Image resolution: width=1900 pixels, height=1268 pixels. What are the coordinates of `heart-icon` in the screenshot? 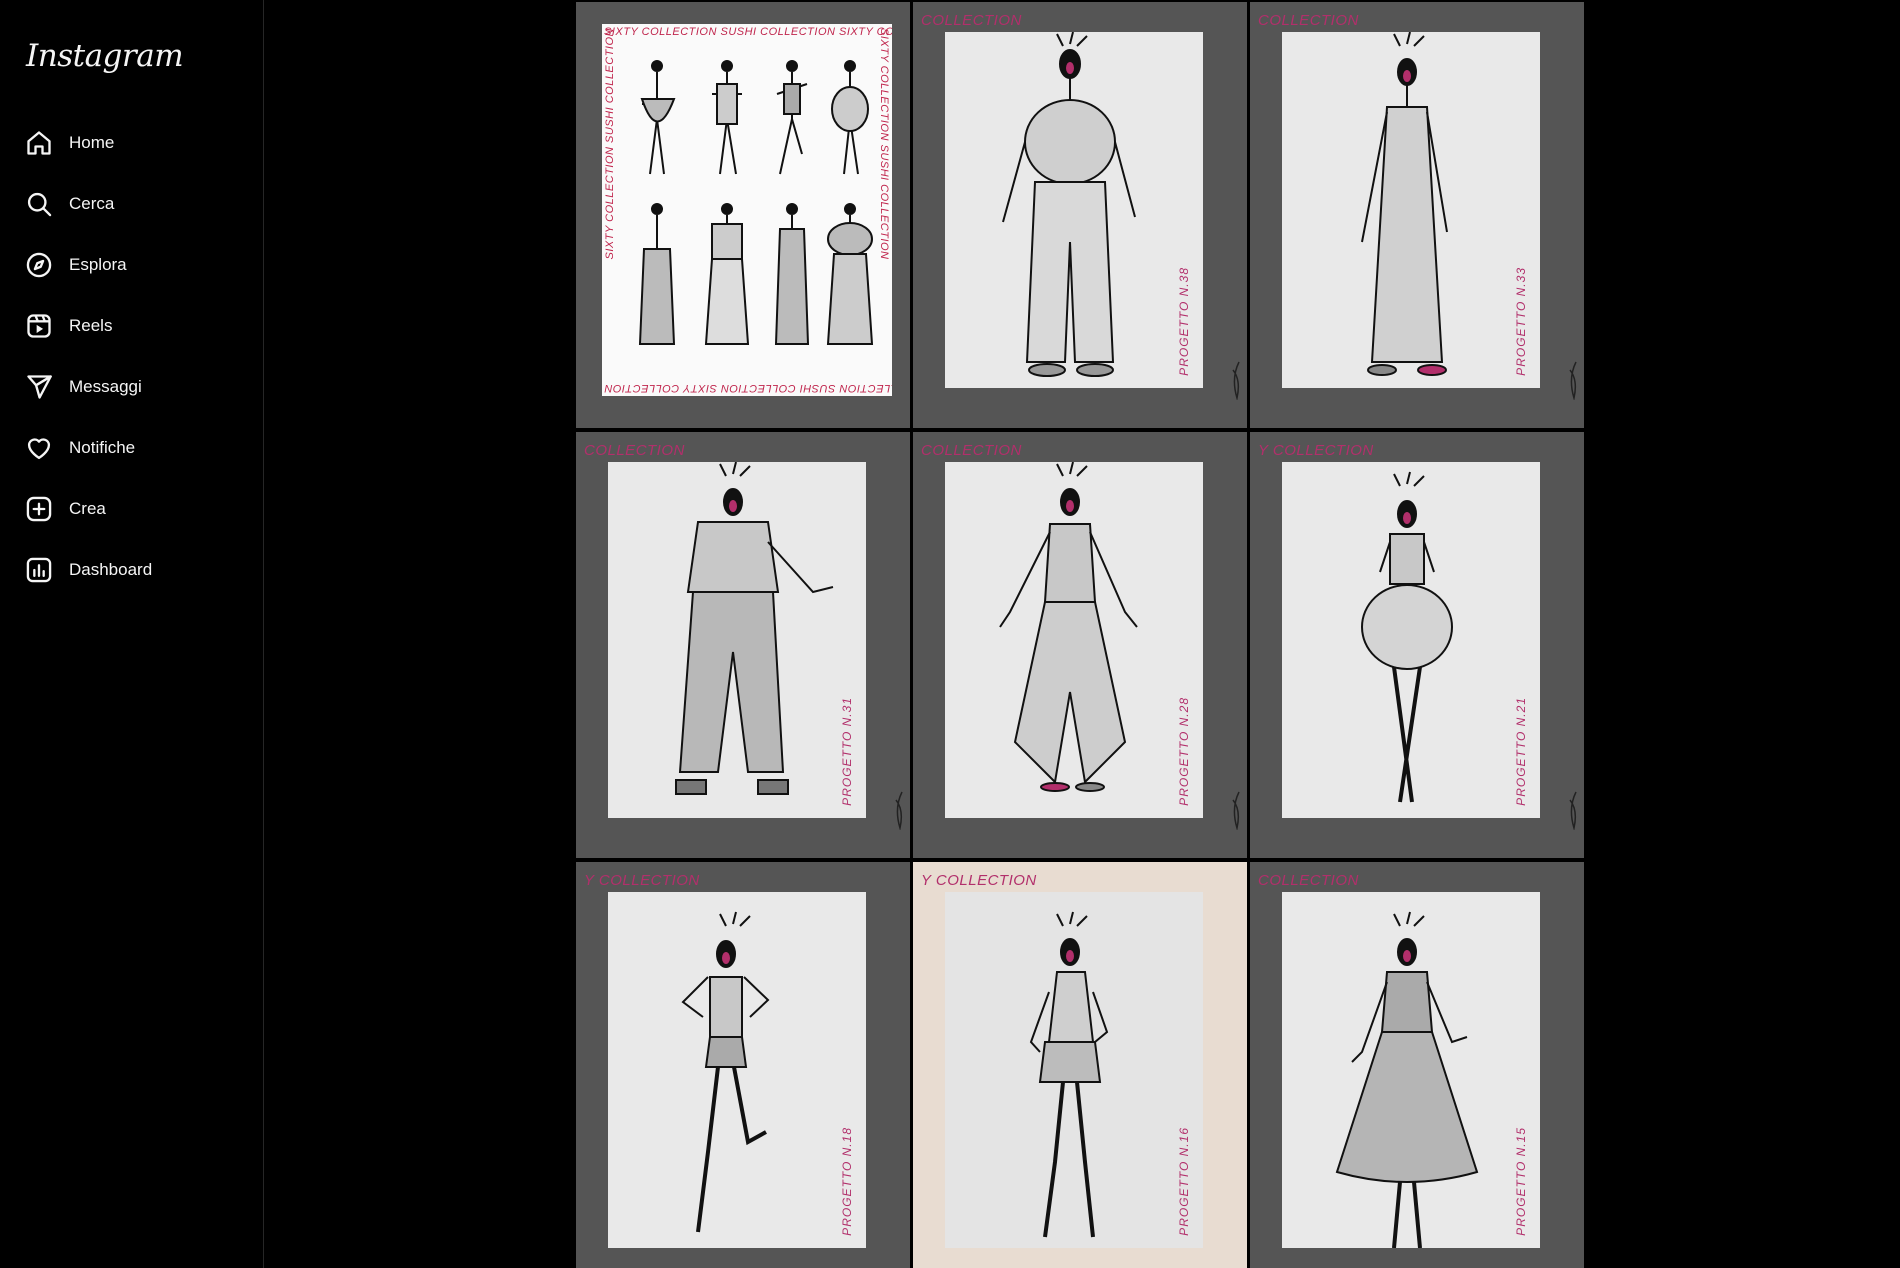 It's located at (39, 448).